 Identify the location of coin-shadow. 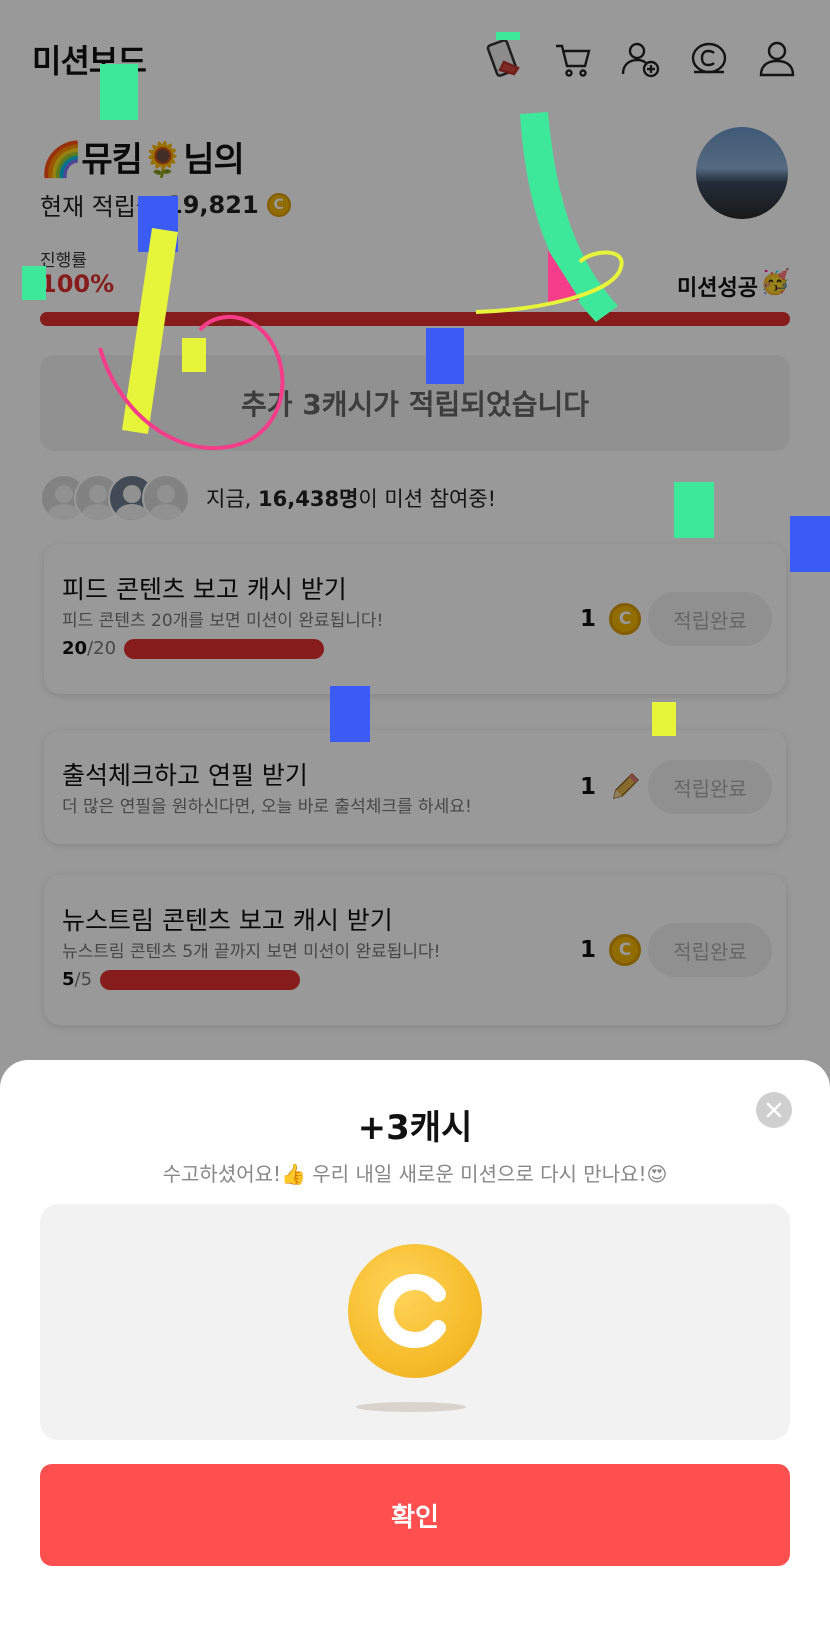
(411, 1407).